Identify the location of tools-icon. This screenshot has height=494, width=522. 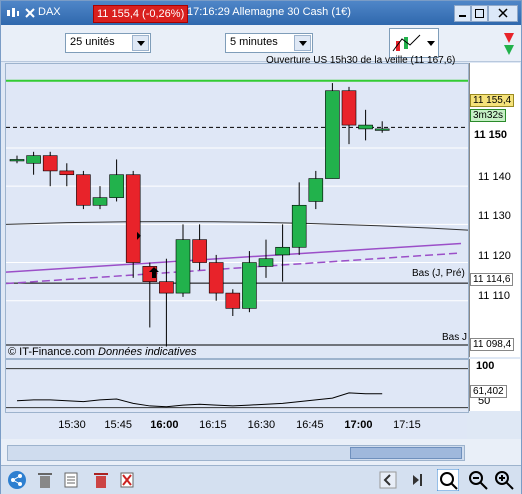
(509, 43).